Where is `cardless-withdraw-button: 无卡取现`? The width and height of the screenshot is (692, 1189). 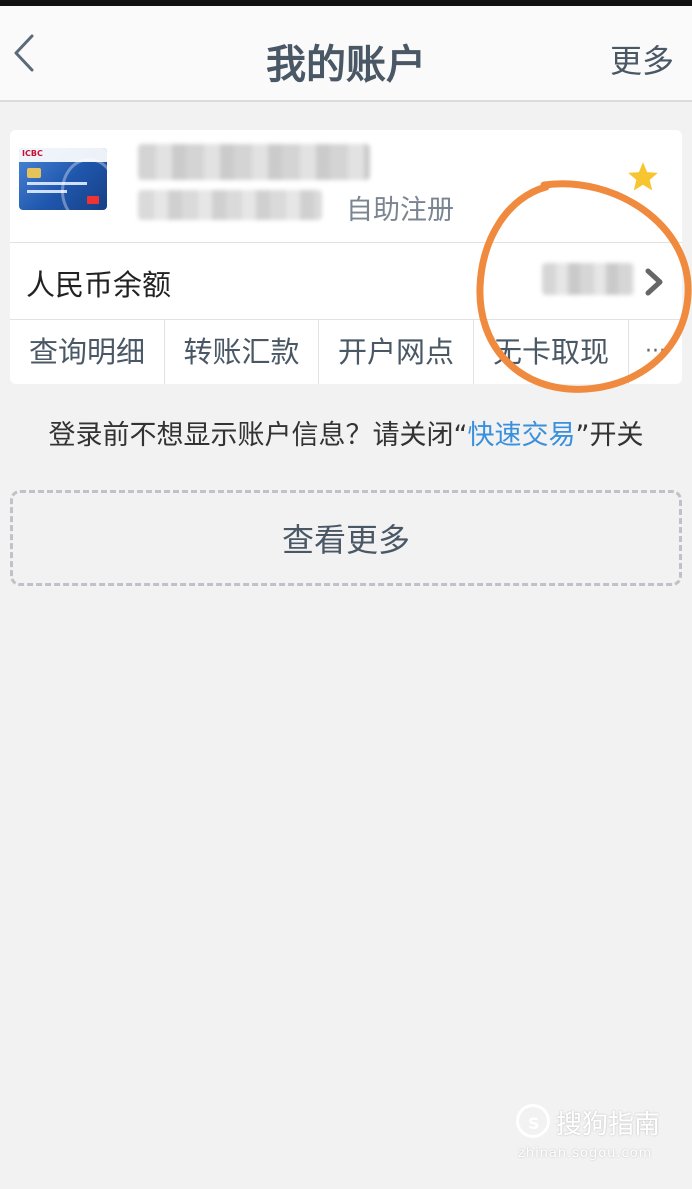 cardless-withdraw-button: 无卡取现 is located at coordinates (551, 352).